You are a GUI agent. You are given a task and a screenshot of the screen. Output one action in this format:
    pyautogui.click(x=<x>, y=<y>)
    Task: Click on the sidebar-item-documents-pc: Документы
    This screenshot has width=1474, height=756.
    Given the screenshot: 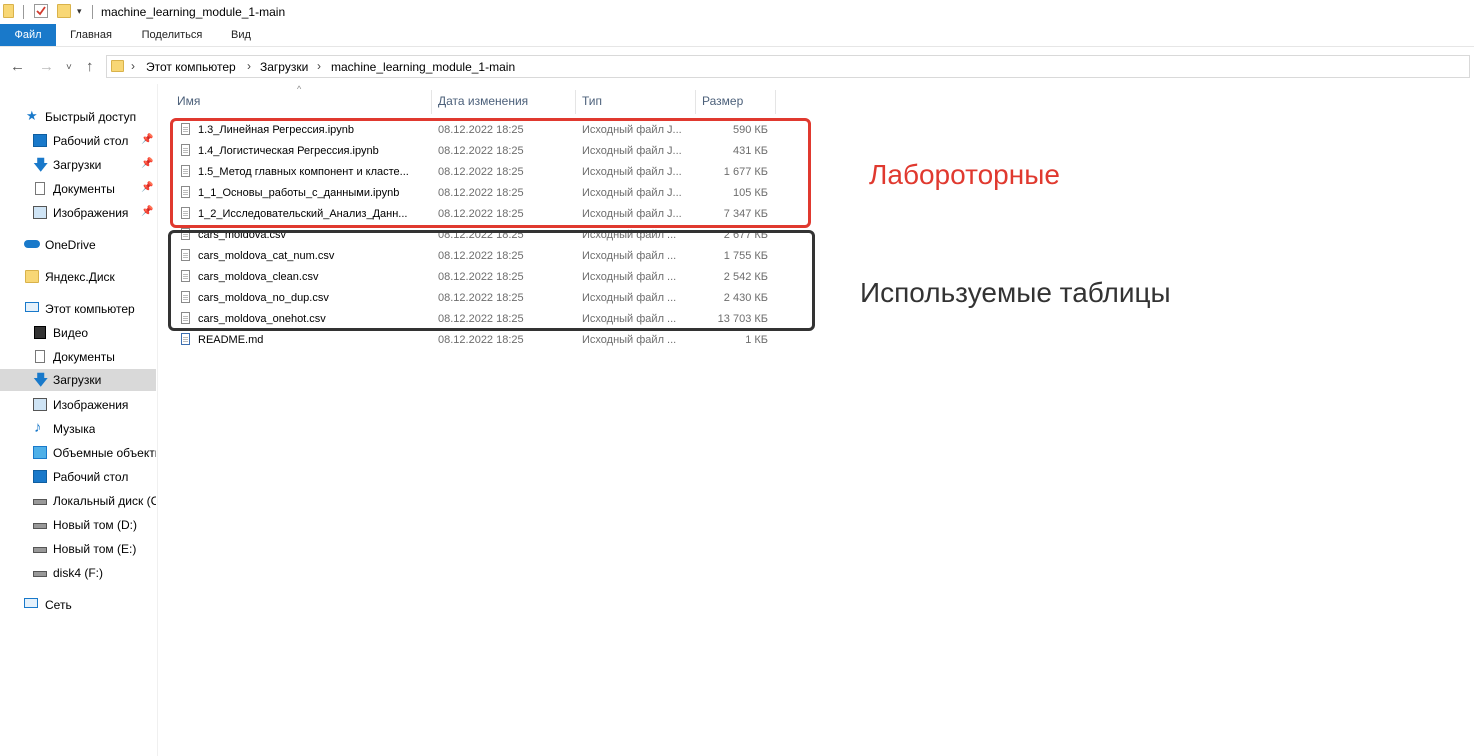 What is the action you would take?
    pyautogui.click(x=78, y=357)
    